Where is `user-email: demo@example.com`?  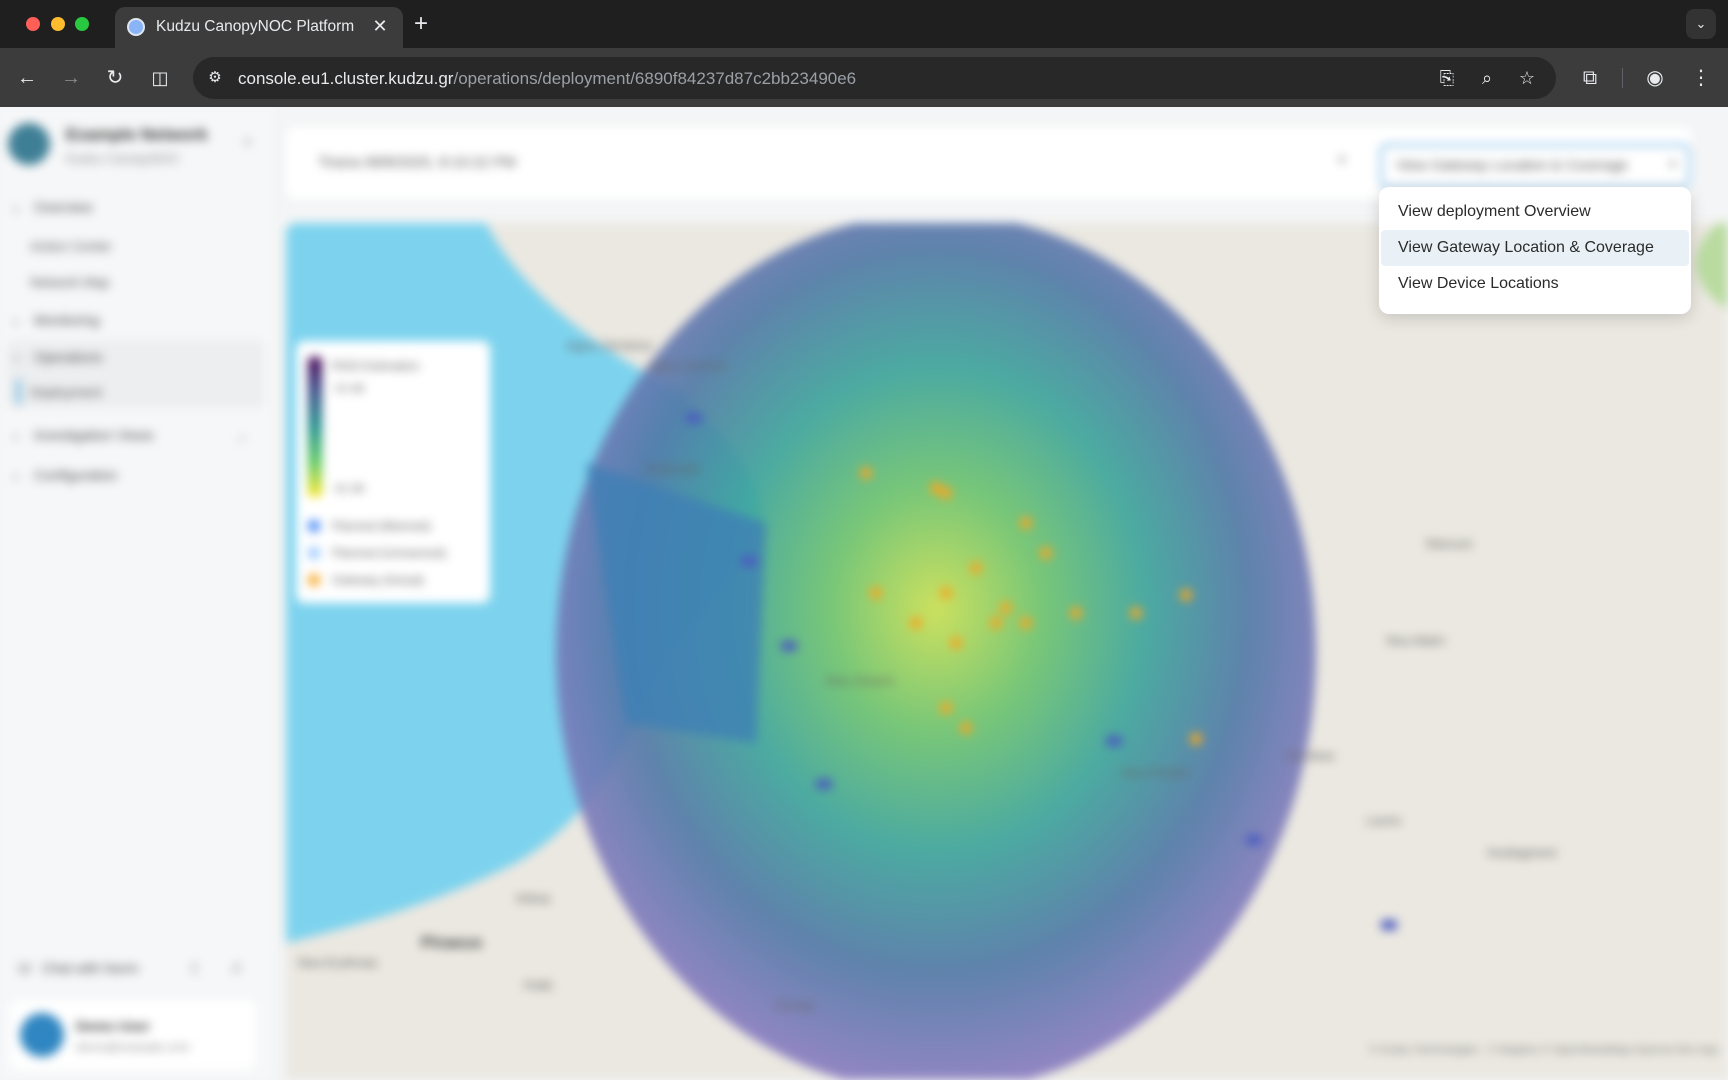
user-email: demo@example.com is located at coordinates (133, 1047).